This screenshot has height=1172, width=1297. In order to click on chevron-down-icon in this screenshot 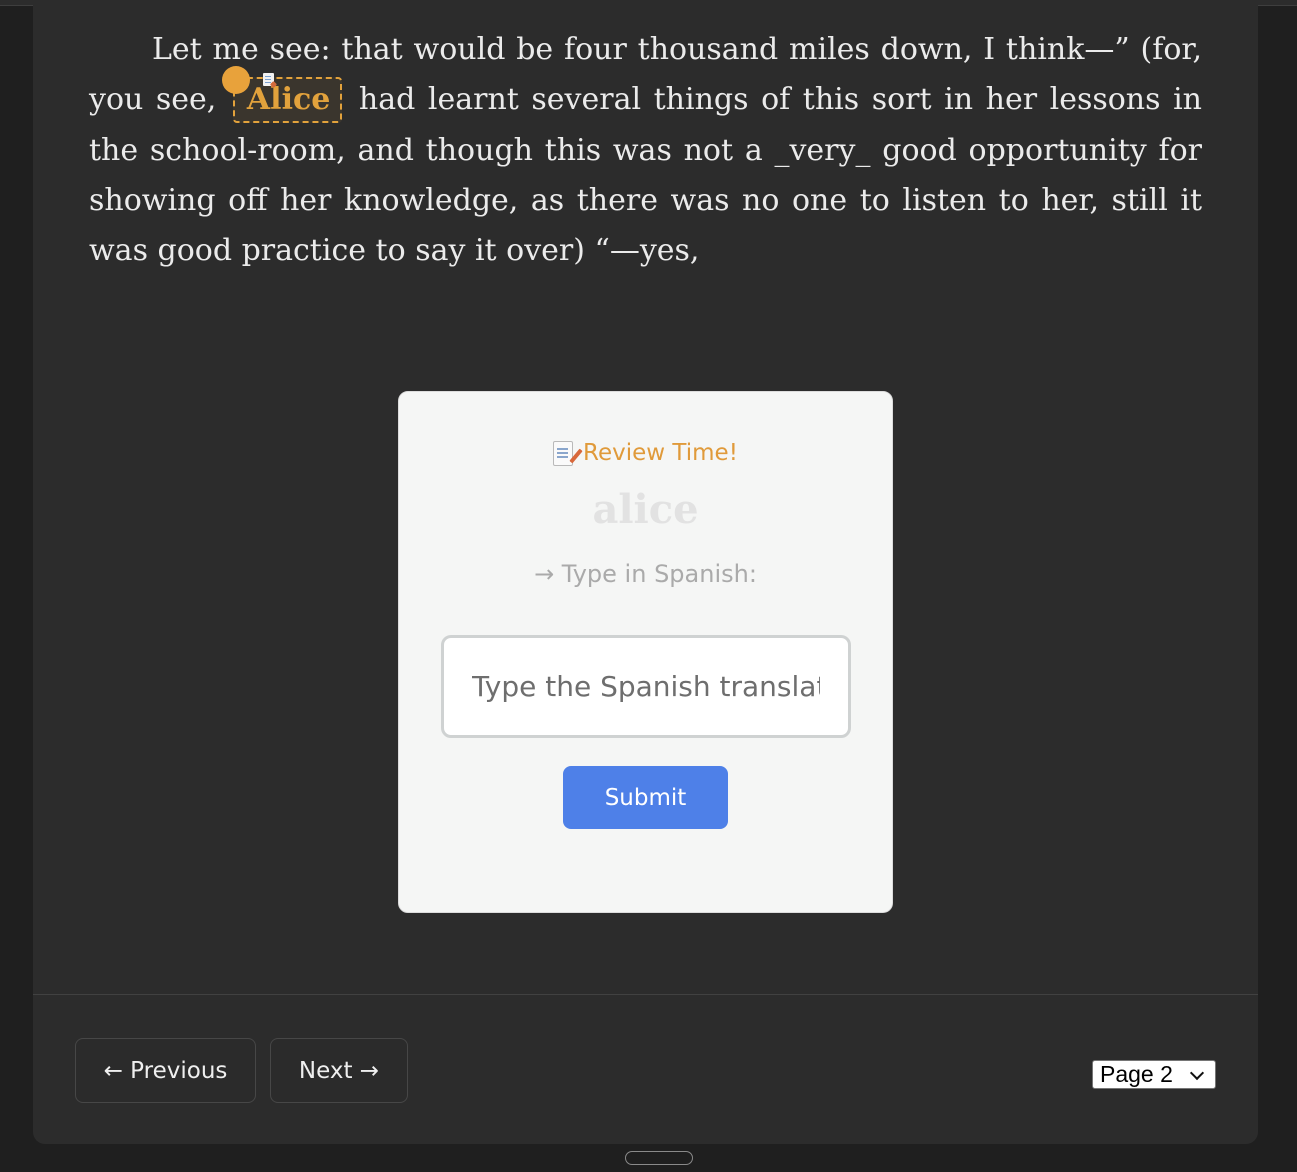, I will do `click(1197, 1073)`.